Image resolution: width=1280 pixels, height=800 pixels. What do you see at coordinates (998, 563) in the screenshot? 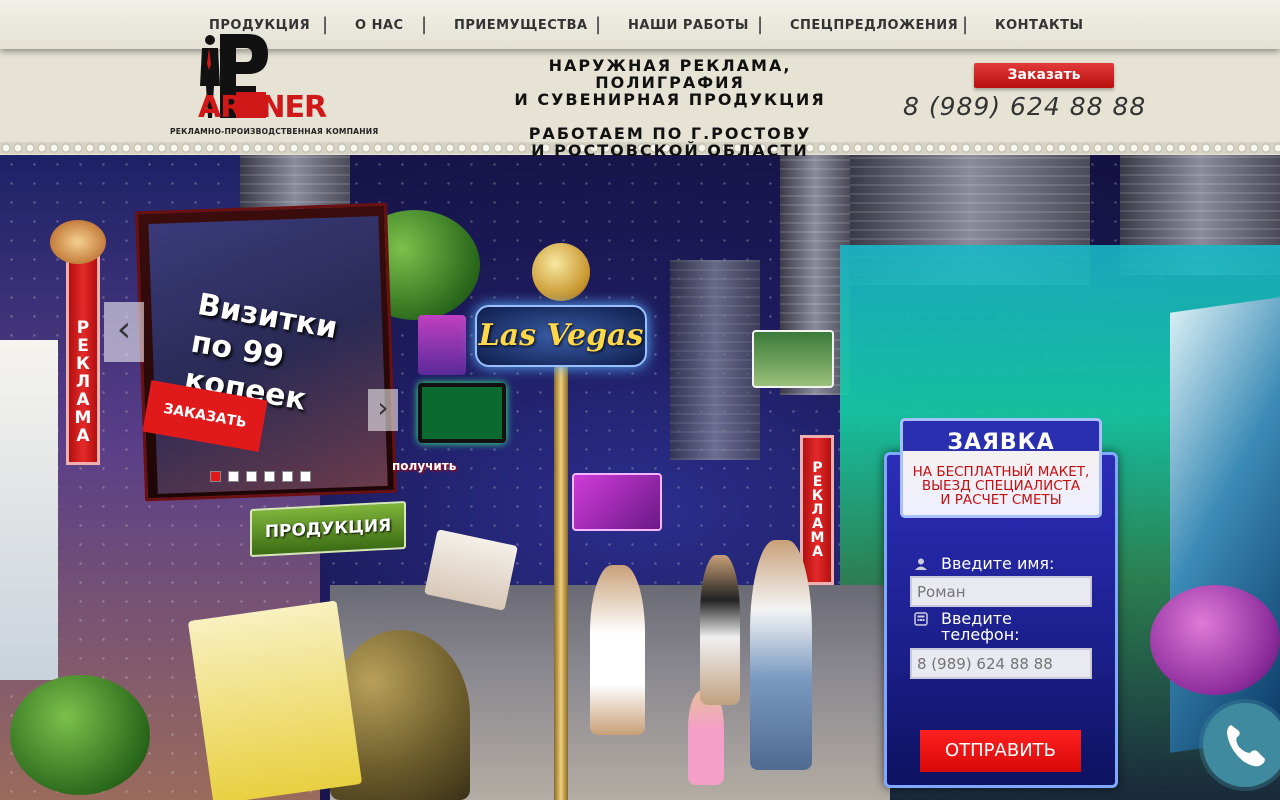
I see `name-label: Введите имя:` at bounding box center [998, 563].